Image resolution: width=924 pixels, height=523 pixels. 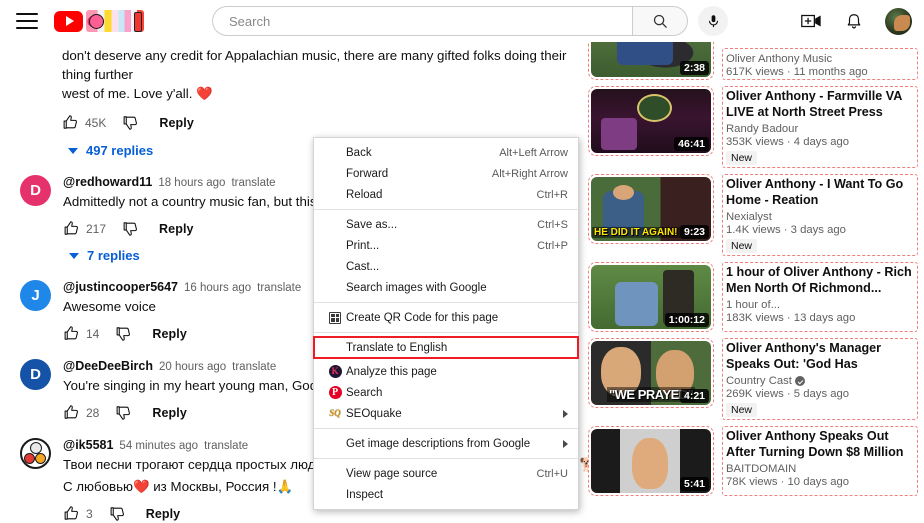 I want to click on replies-count: 7 replies, so click(x=113, y=255).